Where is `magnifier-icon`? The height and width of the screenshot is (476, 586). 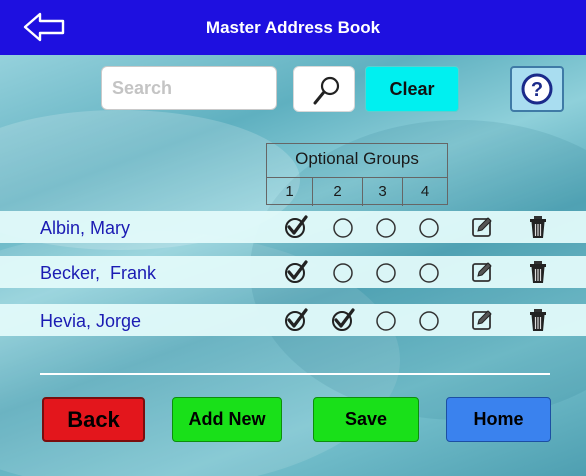 magnifier-icon is located at coordinates (326, 90).